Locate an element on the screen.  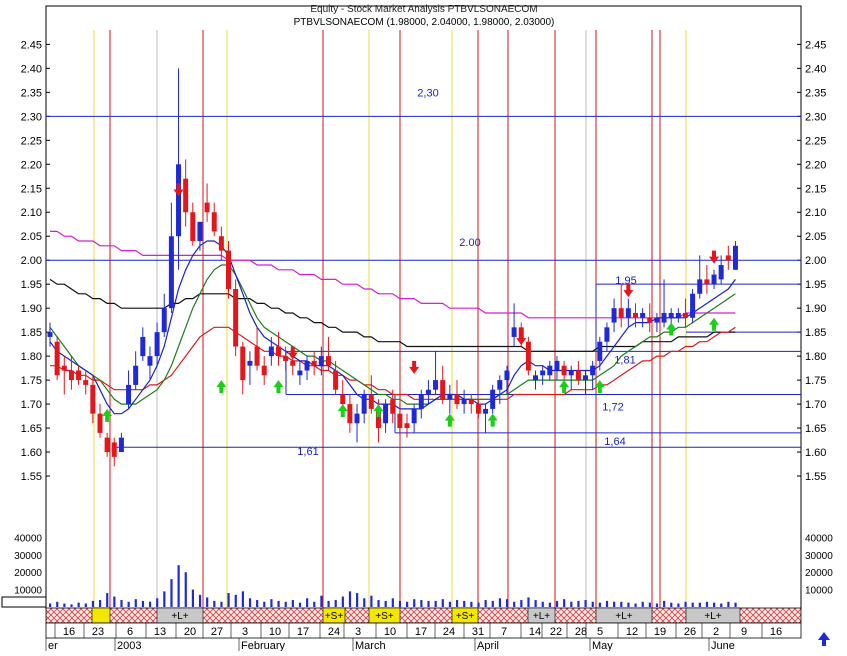
day-label: 10 is located at coordinates (275, 632).